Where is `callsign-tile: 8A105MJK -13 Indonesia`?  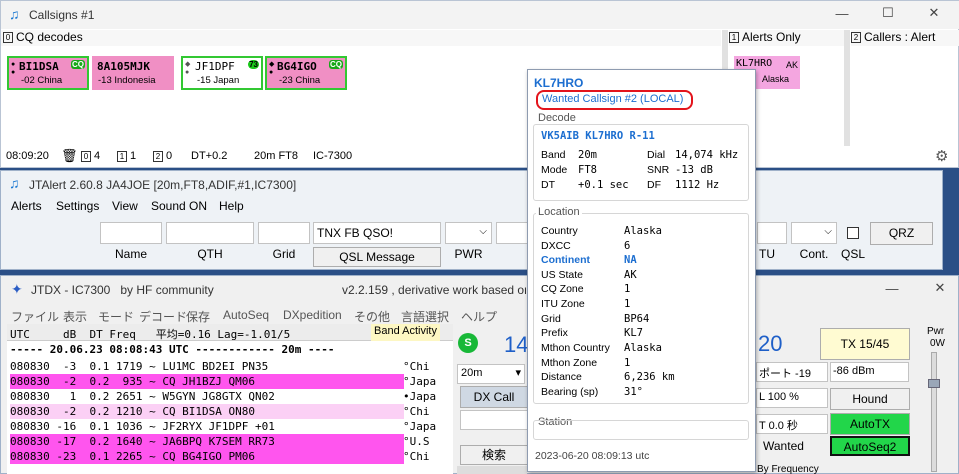
callsign-tile: 8A105MJK -13 Indonesia is located at coordinates (133, 73).